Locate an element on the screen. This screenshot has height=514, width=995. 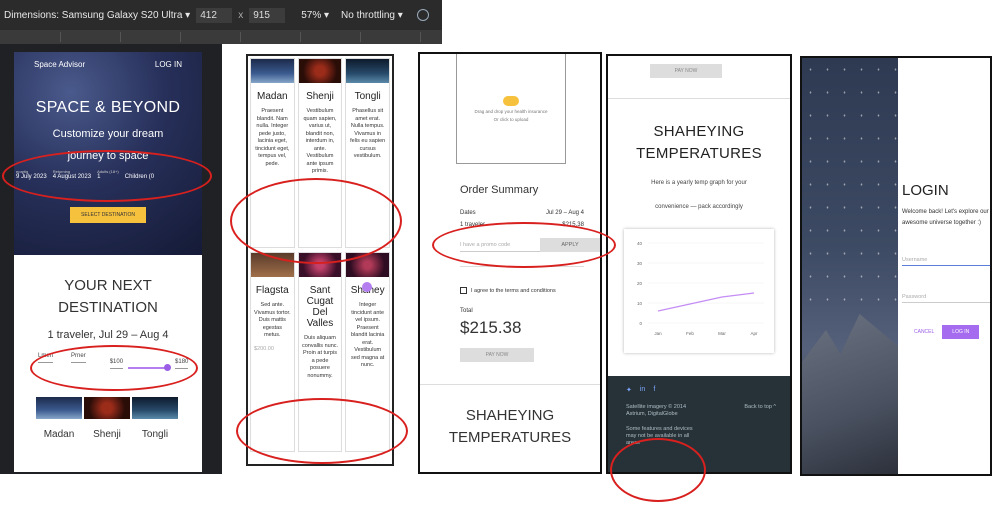
promo-input: I have a promo code is located at coordinates (500, 245).